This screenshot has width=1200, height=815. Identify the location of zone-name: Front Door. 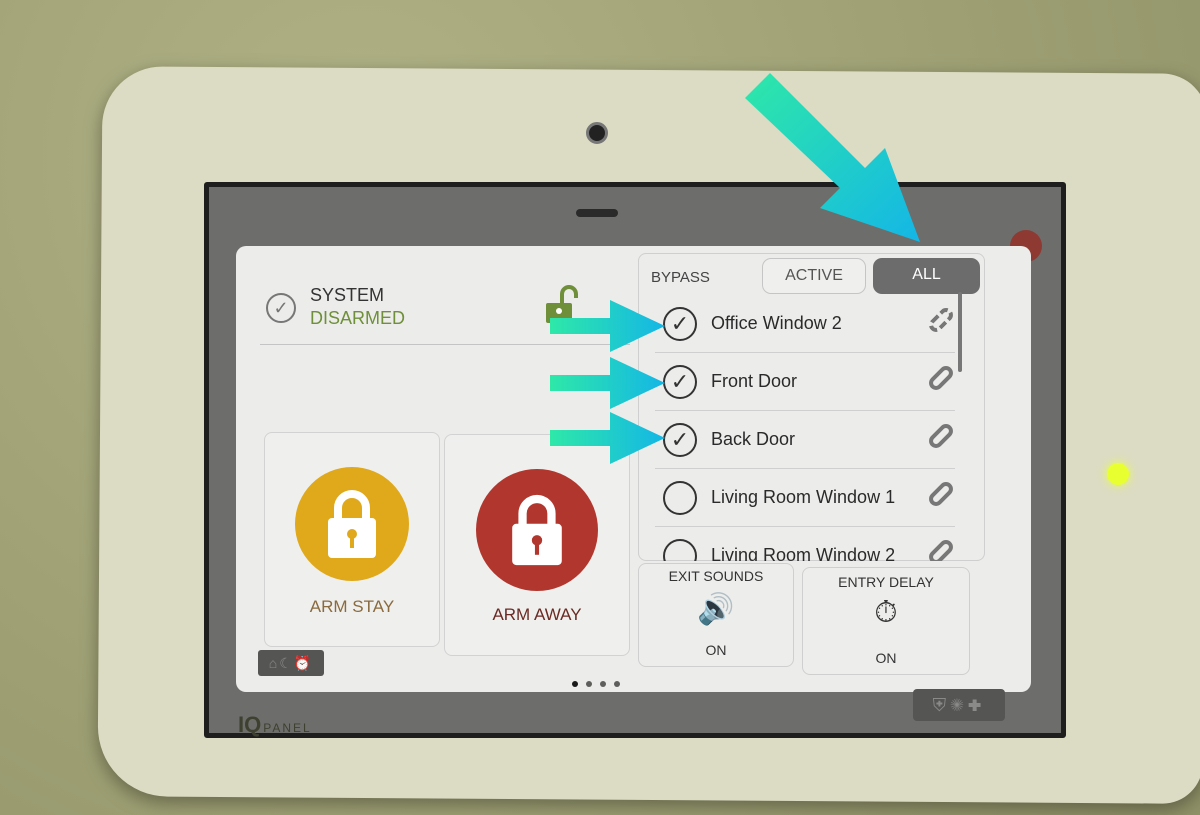
(754, 381).